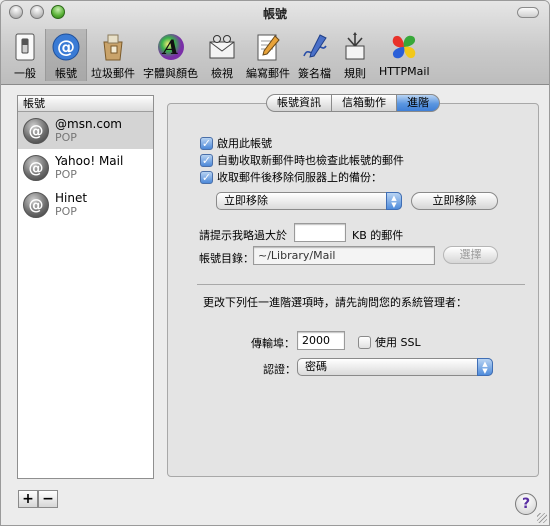 The width and height of the screenshot is (550, 526). Describe the element at coordinates (395, 367) in the screenshot. I see `auth-select: 密碼 ▲ ▼` at that location.